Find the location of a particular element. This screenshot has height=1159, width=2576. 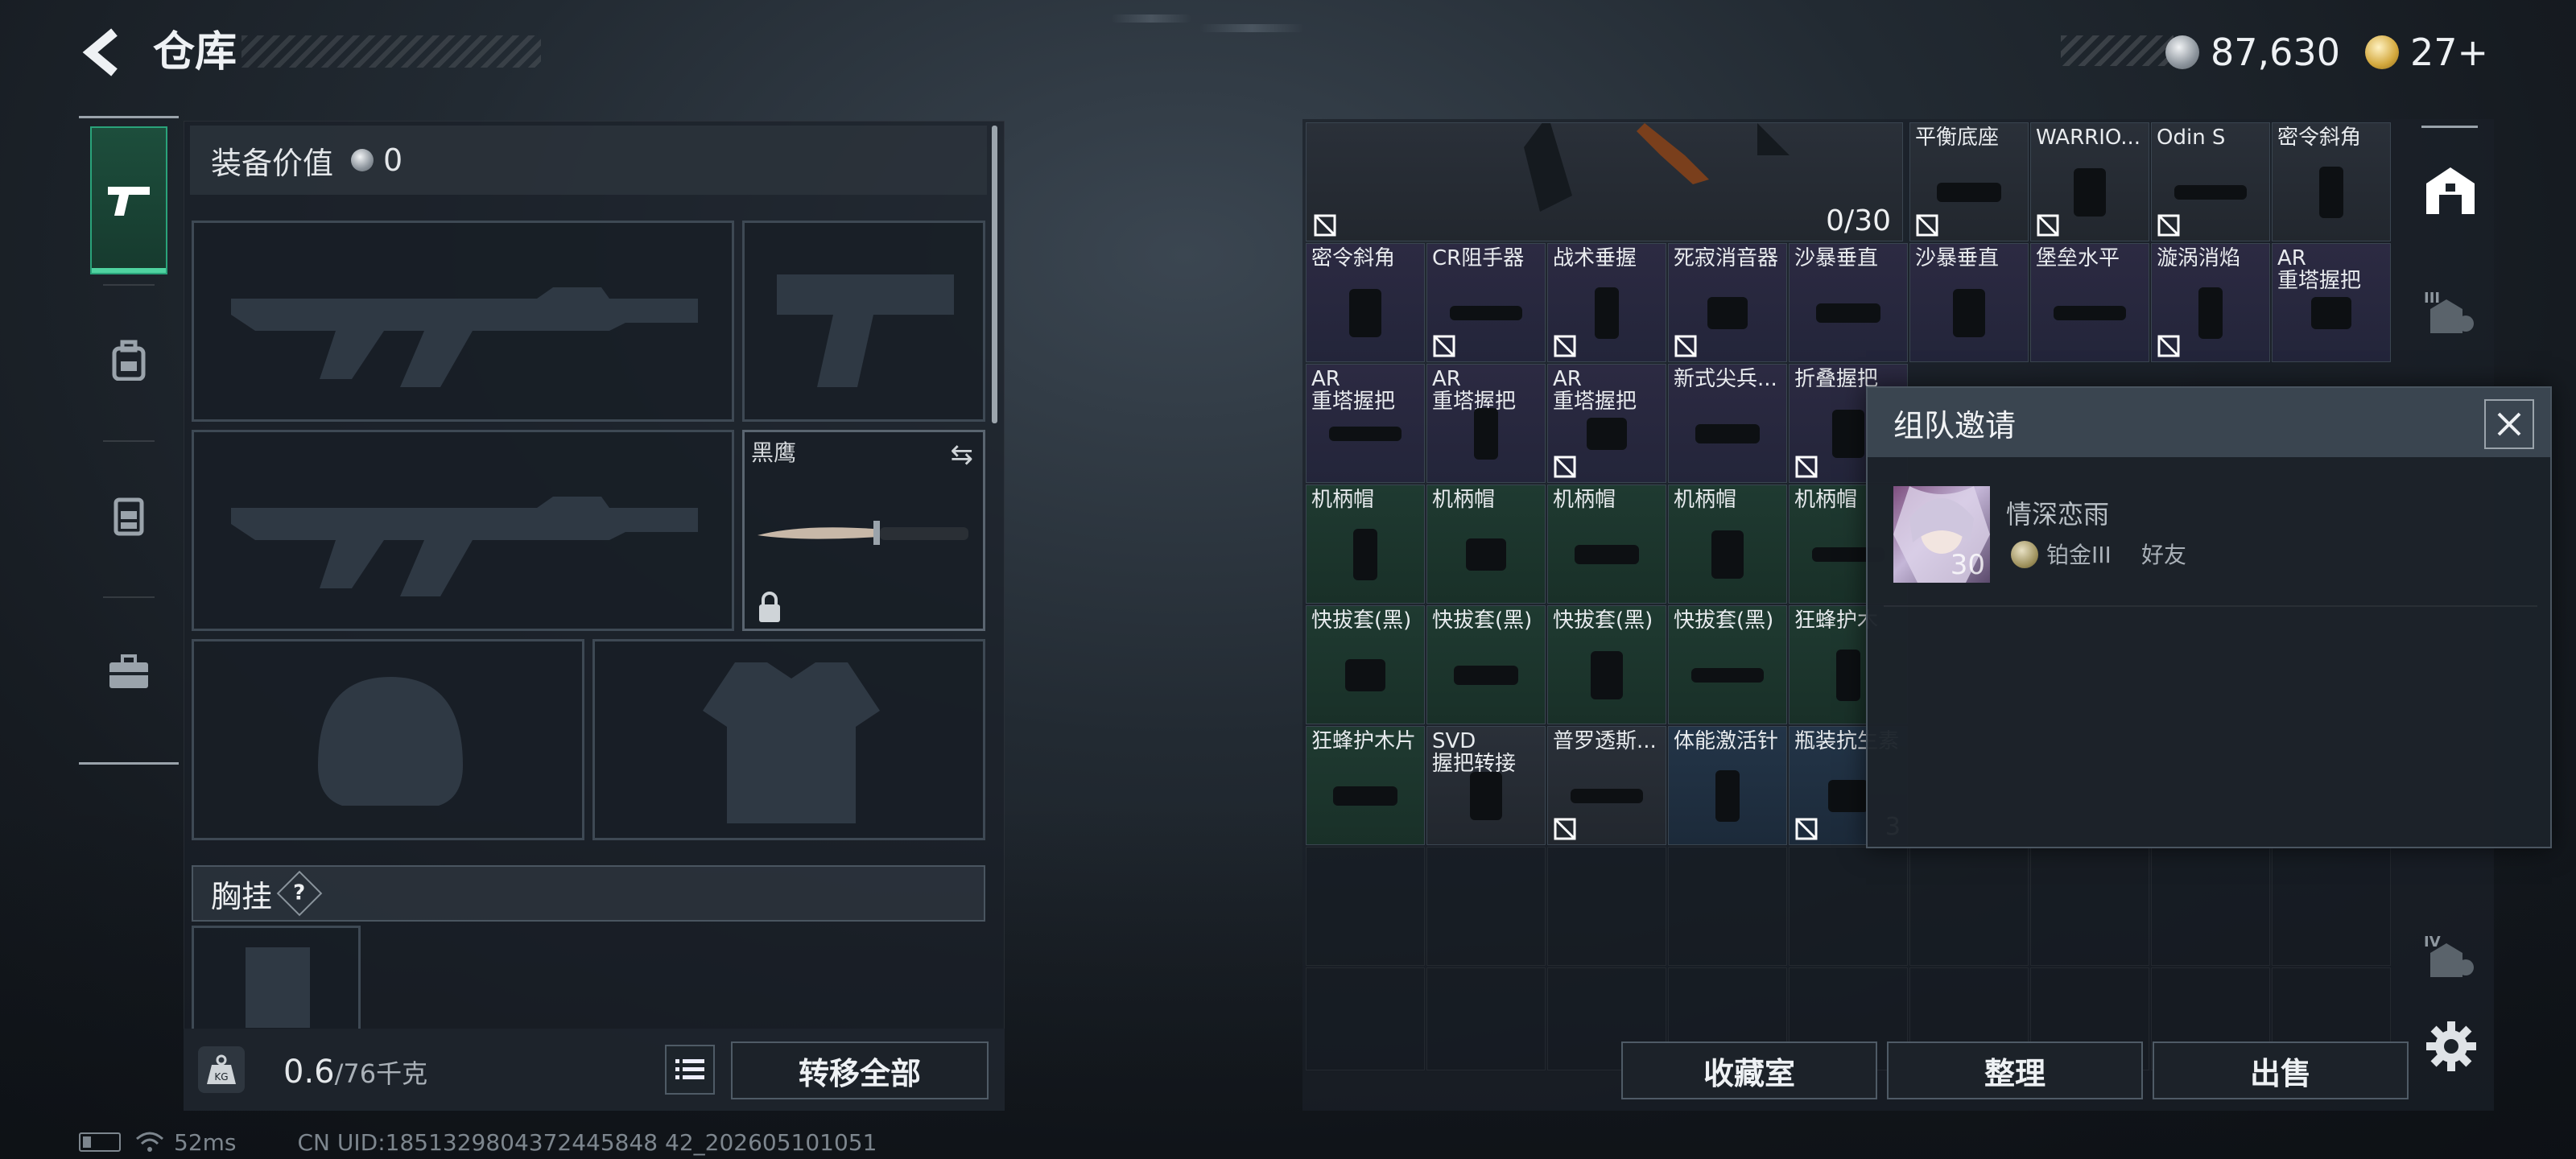

stash-item-cell: CR阻手器 is located at coordinates (1486, 302).